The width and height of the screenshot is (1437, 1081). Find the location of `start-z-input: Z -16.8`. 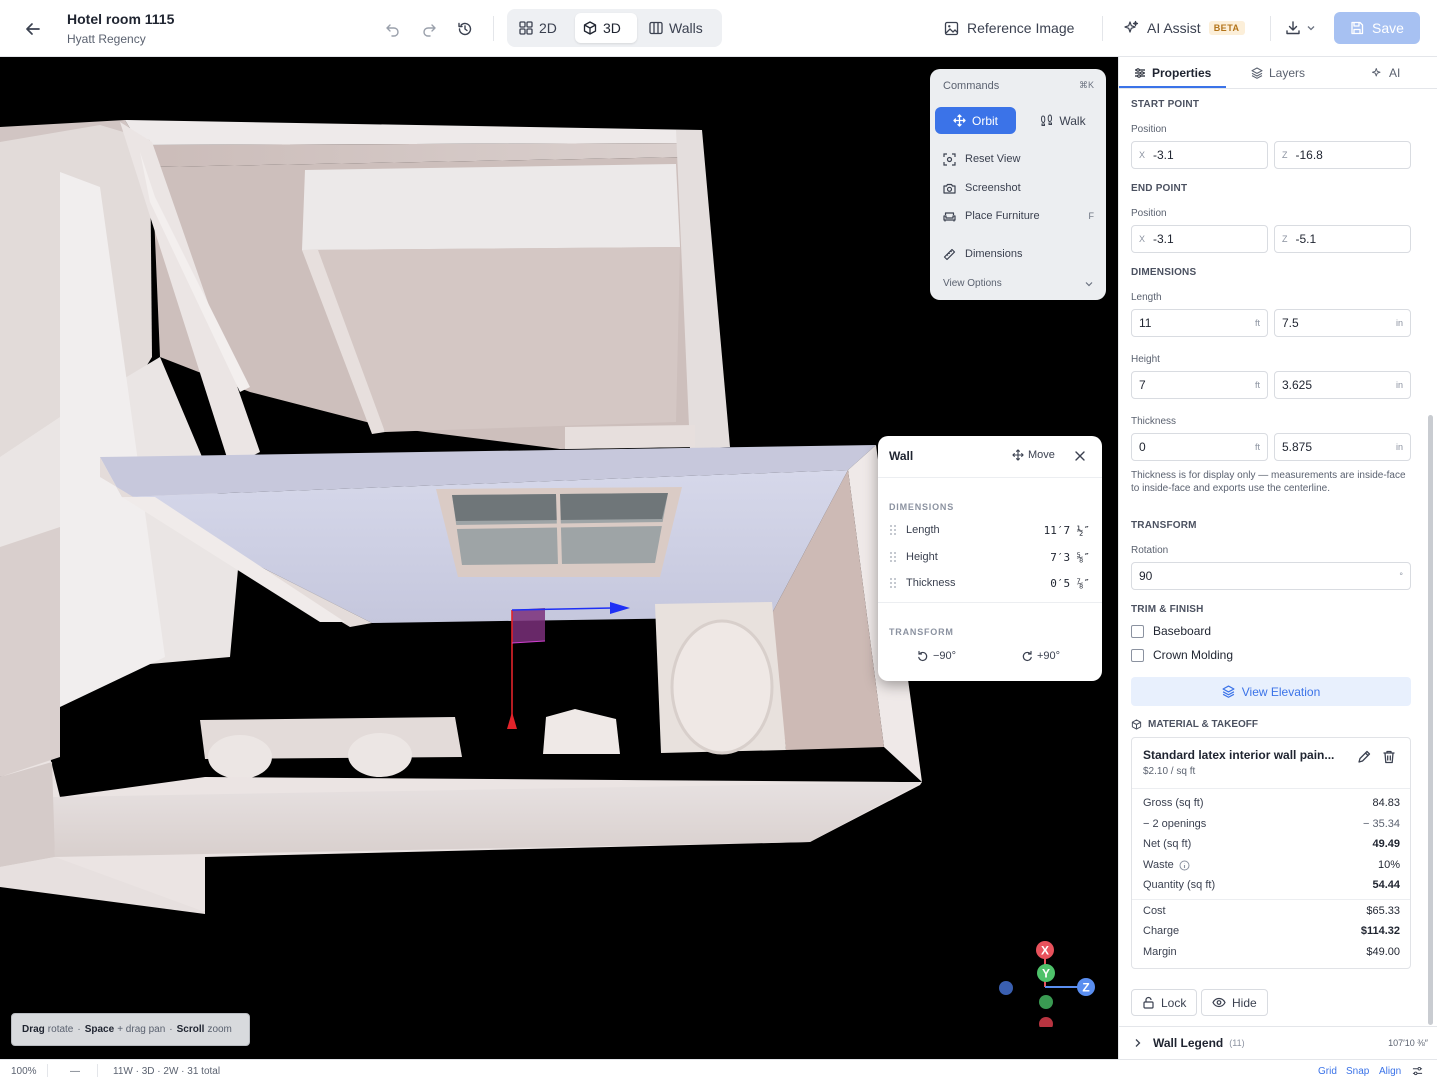

start-z-input: Z -16.8 is located at coordinates (1342, 155).